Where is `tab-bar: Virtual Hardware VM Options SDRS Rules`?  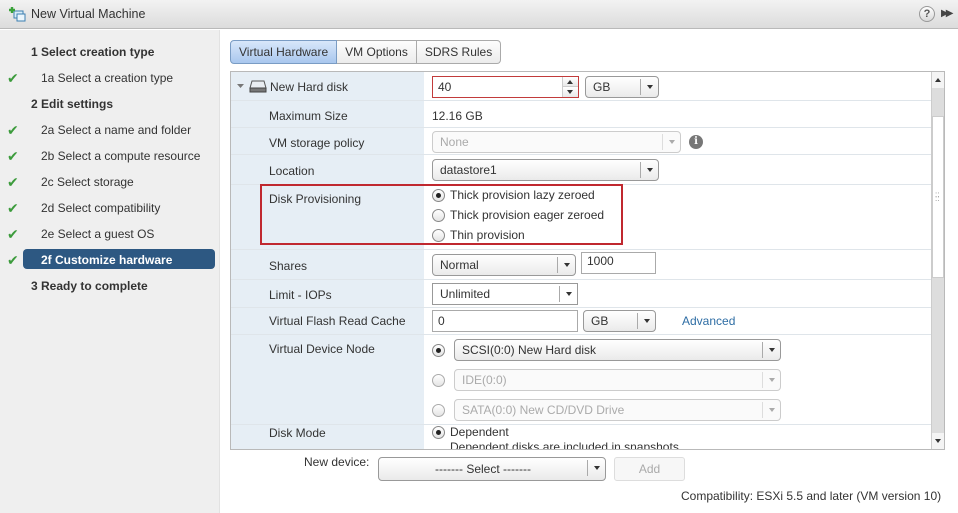
tab-bar: Virtual Hardware VM Options SDRS Rules is located at coordinates (366, 52).